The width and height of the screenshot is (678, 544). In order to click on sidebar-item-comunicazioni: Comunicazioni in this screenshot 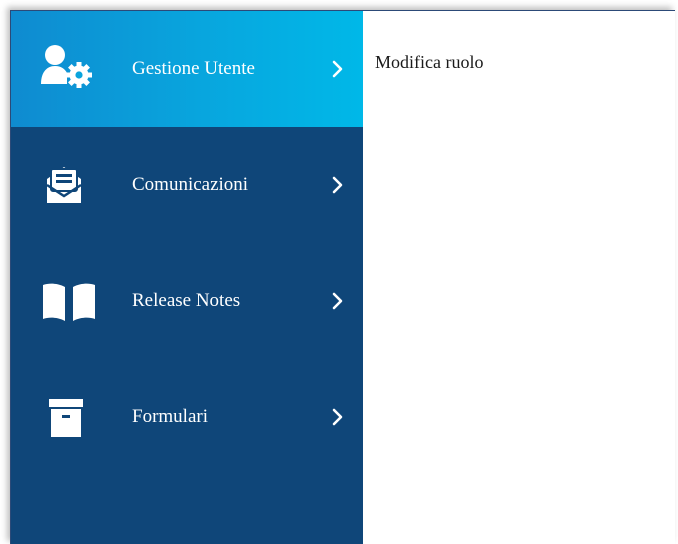, I will do `click(187, 185)`.